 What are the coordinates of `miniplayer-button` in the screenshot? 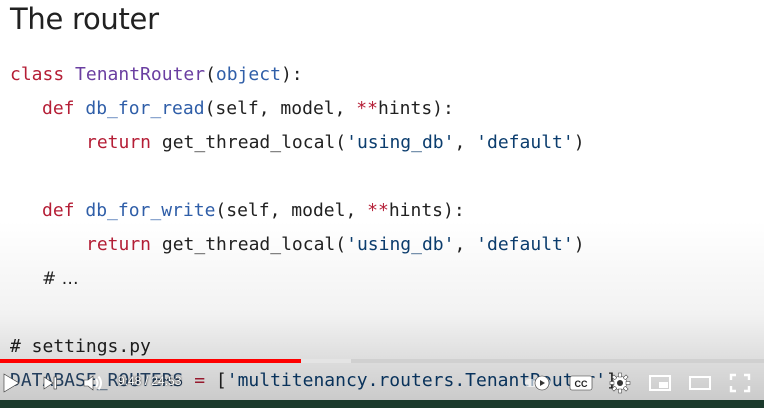 It's located at (660, 383).